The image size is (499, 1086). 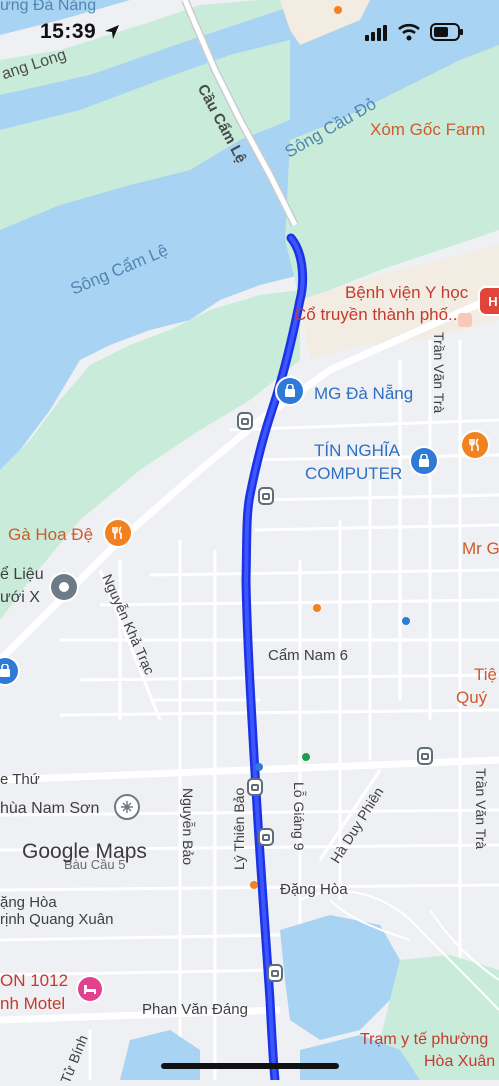 I want to click on label-dang-hoa-right: Đặng Hòa, so click(x=314, y=889).